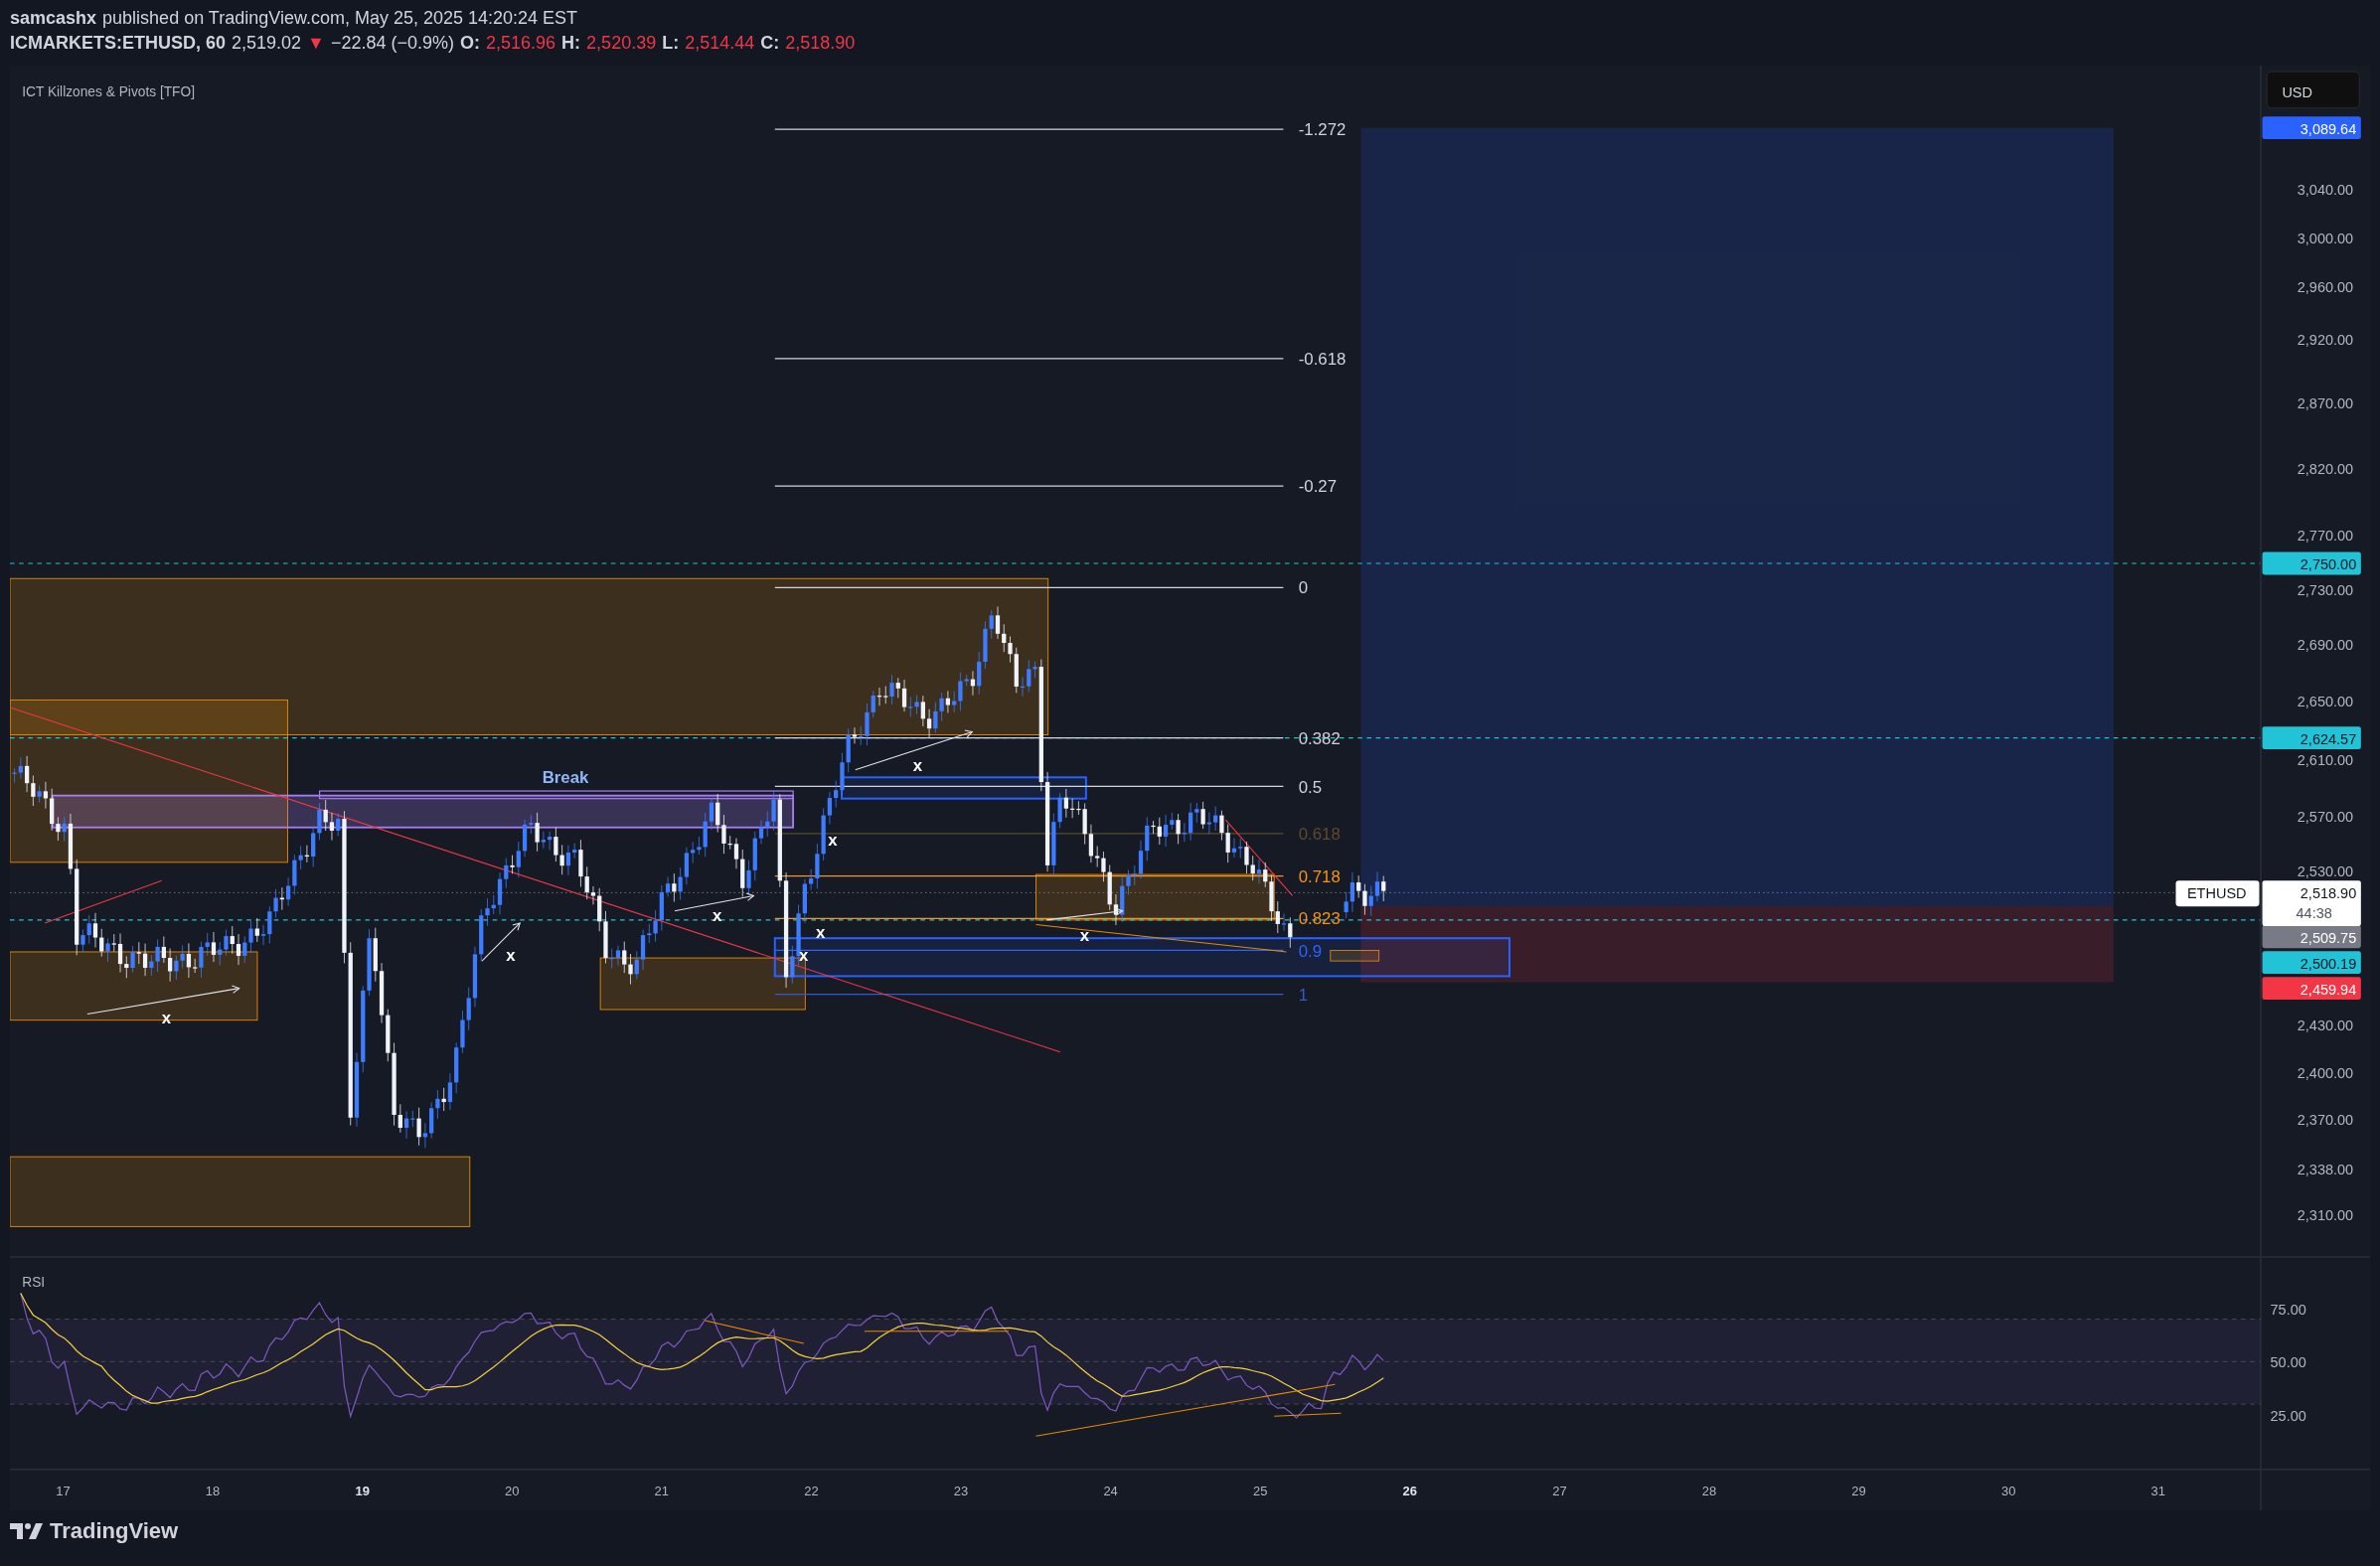  What do you see at coordinates (34, 1283) in the screenshot?
I see `rsi-legend: RSI` at bounding box center [34, 1283].